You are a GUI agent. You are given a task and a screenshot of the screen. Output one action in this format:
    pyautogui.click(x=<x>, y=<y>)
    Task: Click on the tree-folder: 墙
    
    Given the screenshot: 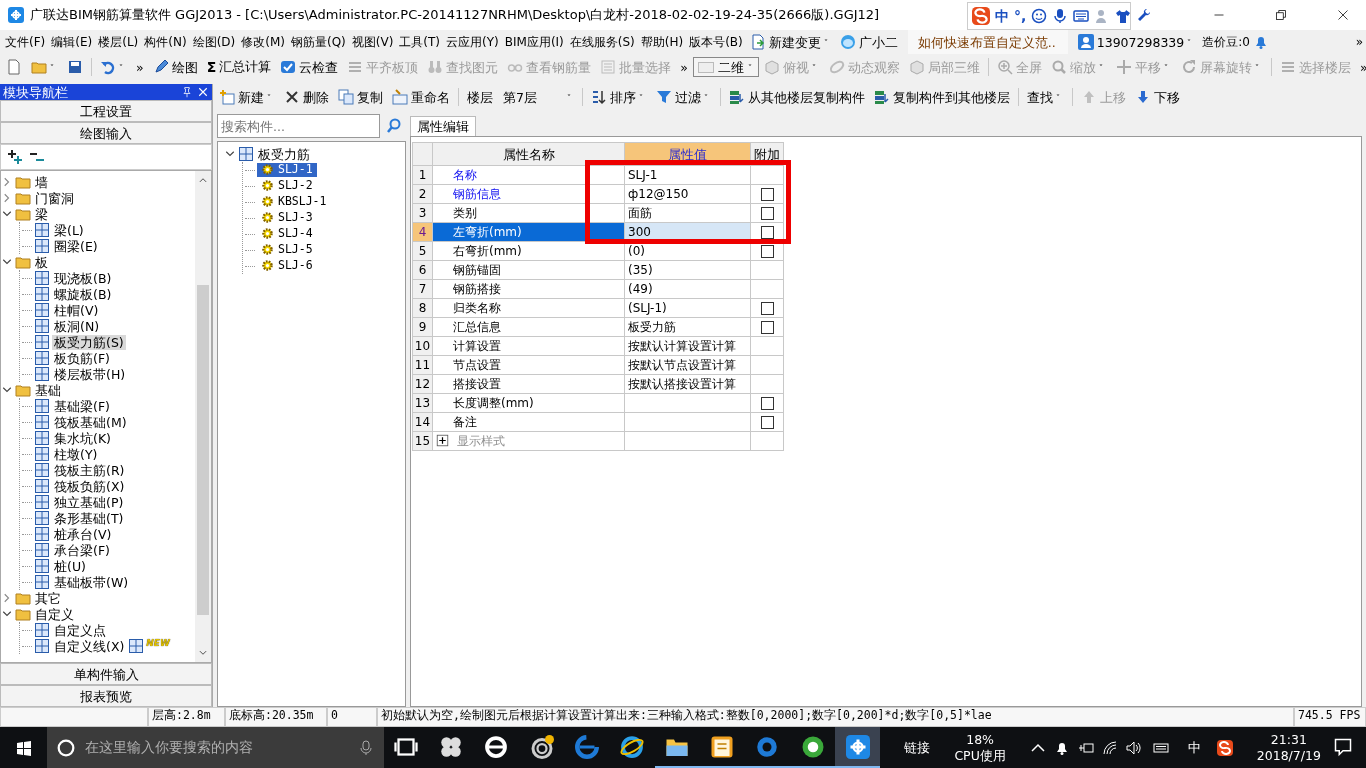 What is the action you would take?
    pyautogui.click(x=41, y=182)
    